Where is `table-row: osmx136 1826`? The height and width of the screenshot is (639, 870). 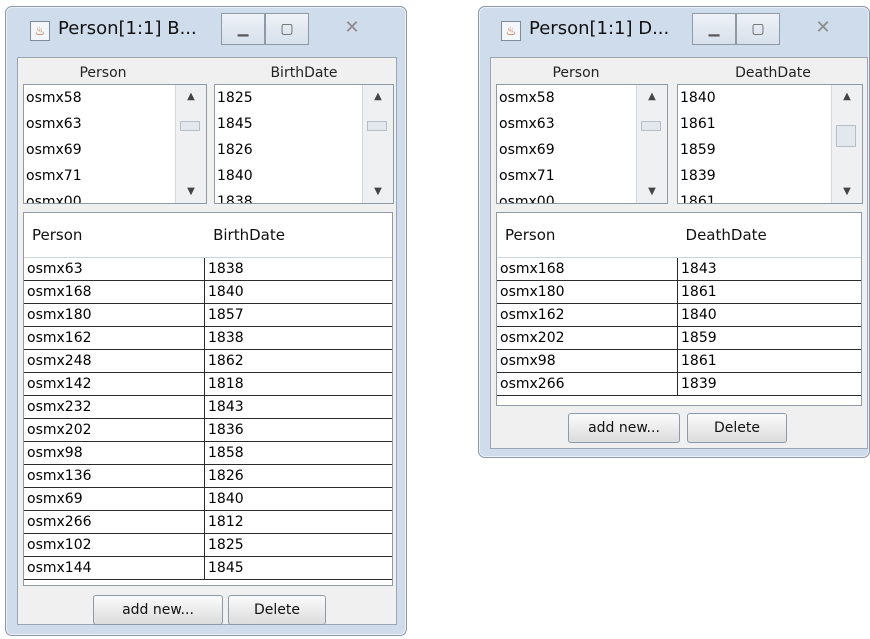 table-row: osmx136 1826 is located at coordinates (208, 476).